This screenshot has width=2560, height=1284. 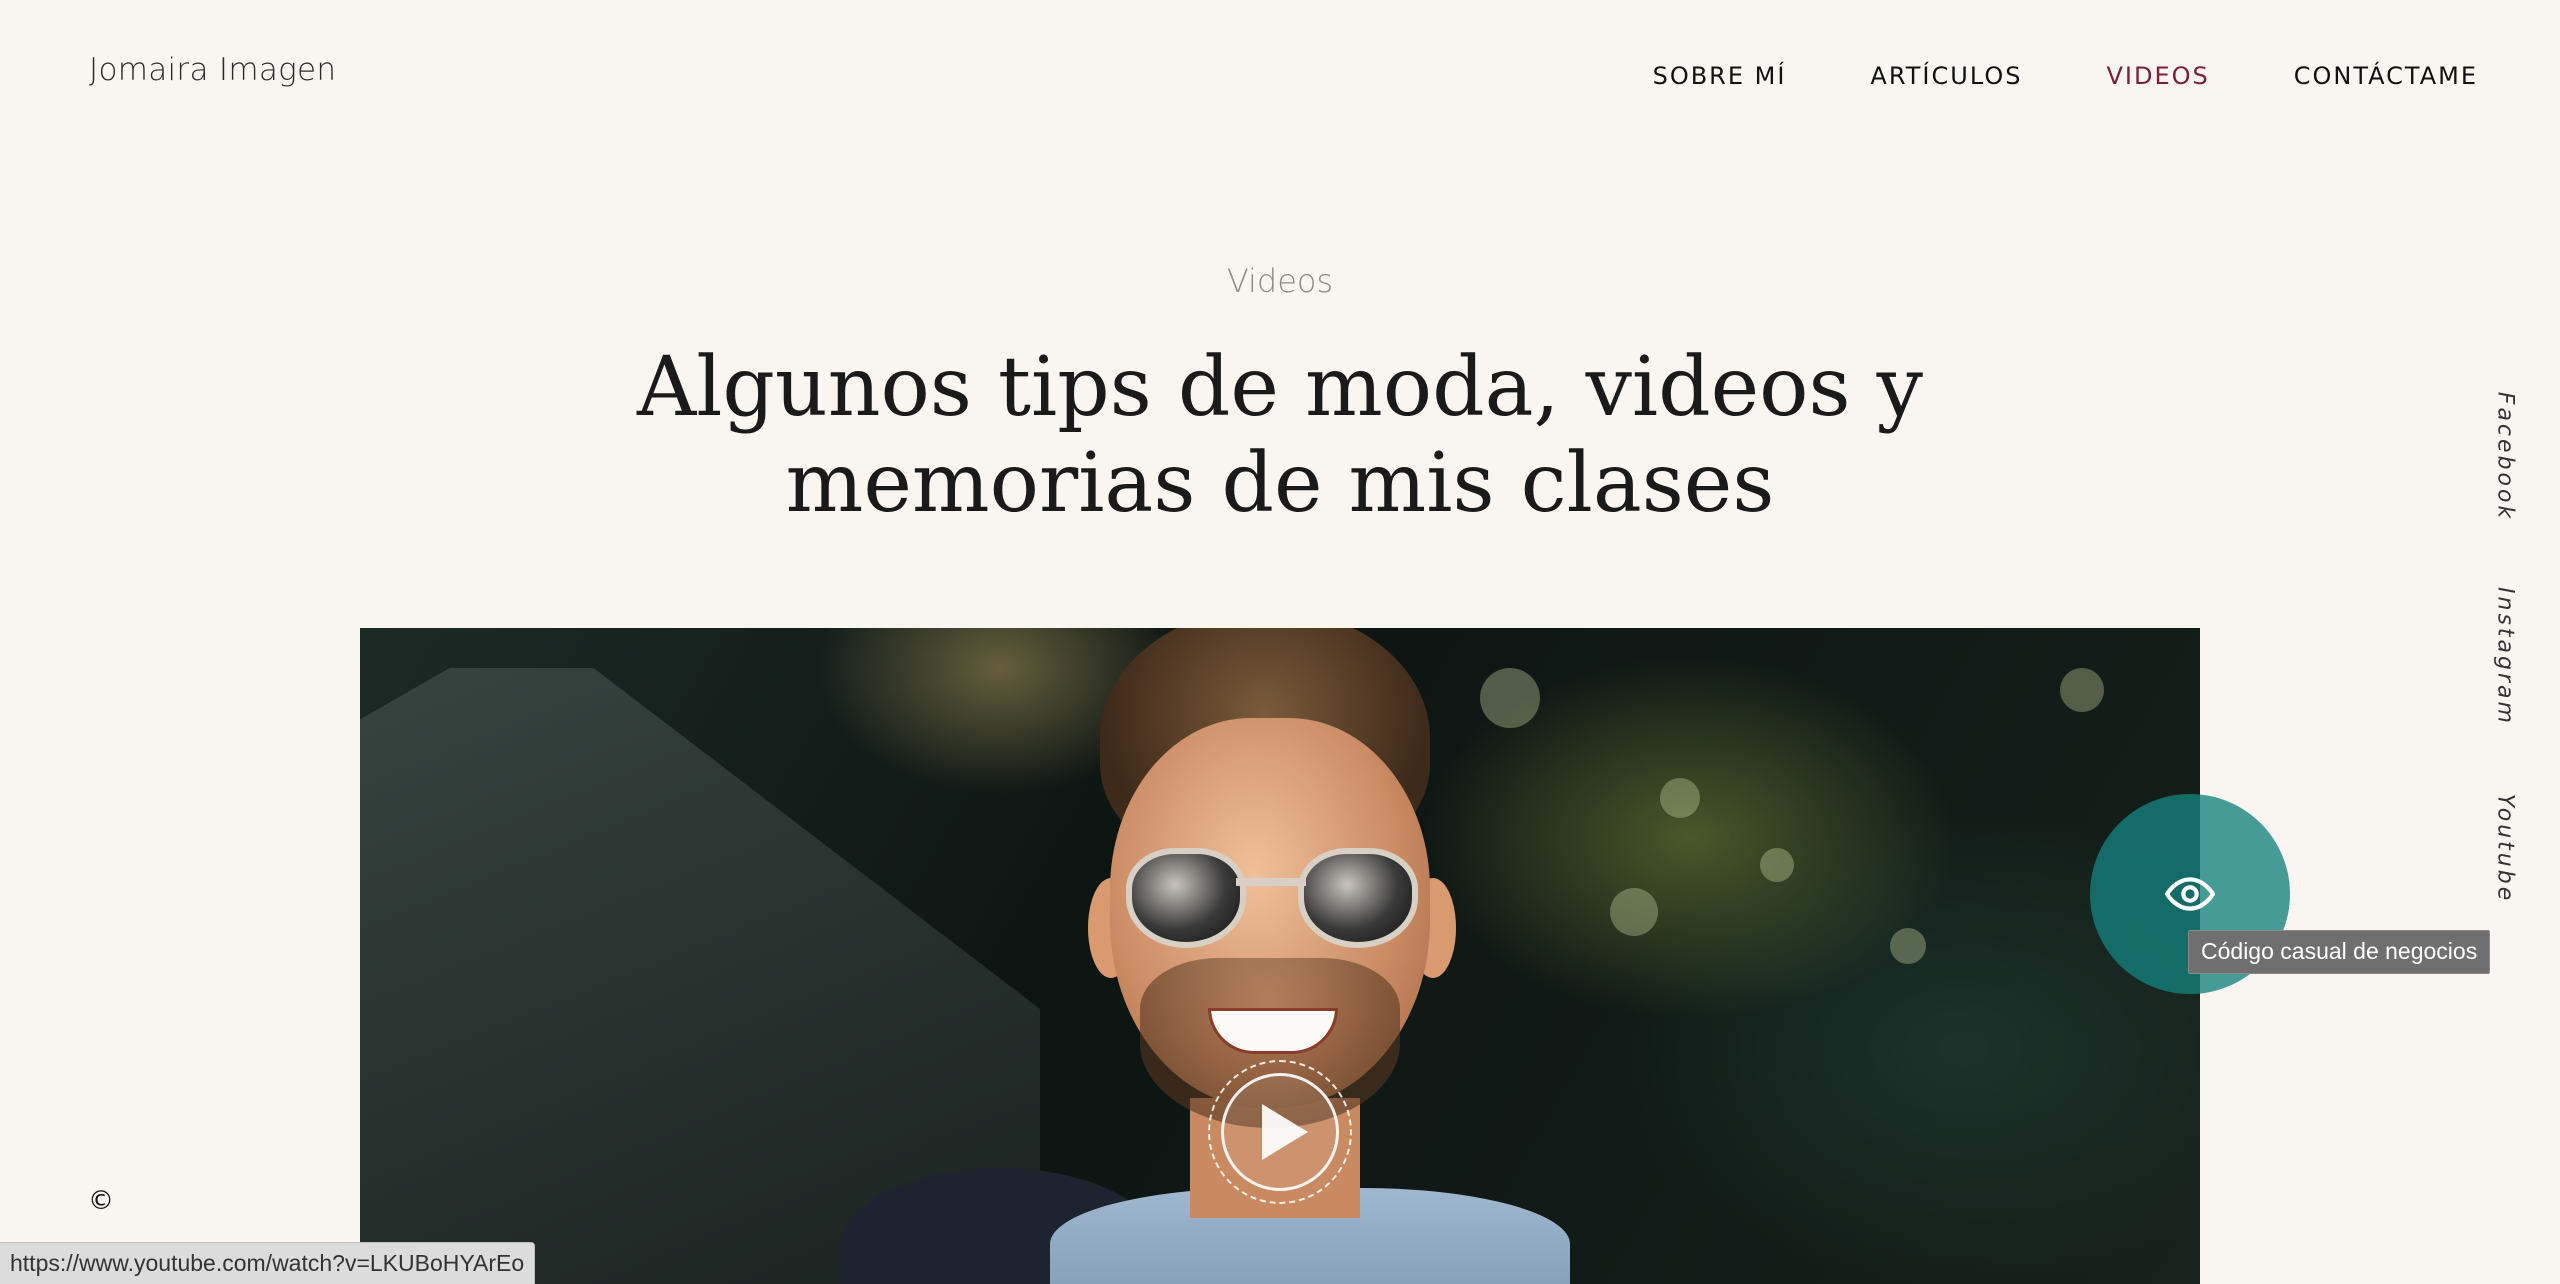 What do you see at coordinates (1285, 1132) in the screenshot?
I see `play-icon` at bounding box center [1285, 1132].